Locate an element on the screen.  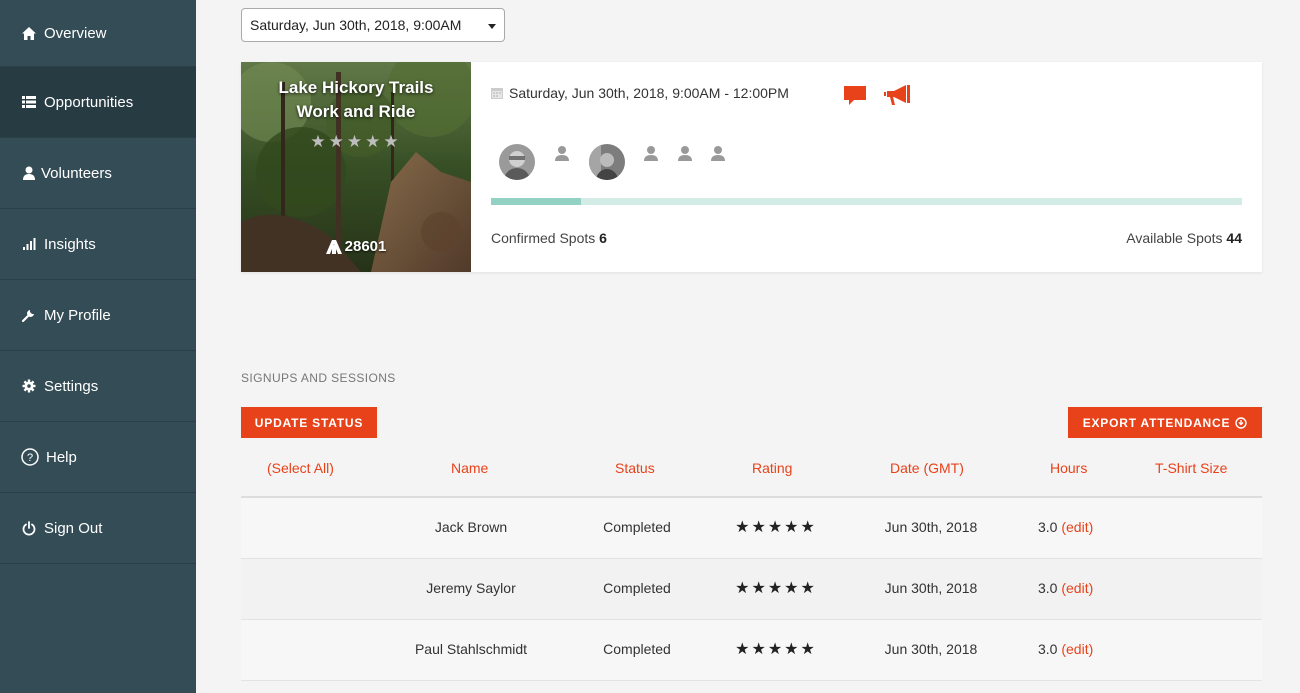
wrench-icon is located at coordinates (29, 315).